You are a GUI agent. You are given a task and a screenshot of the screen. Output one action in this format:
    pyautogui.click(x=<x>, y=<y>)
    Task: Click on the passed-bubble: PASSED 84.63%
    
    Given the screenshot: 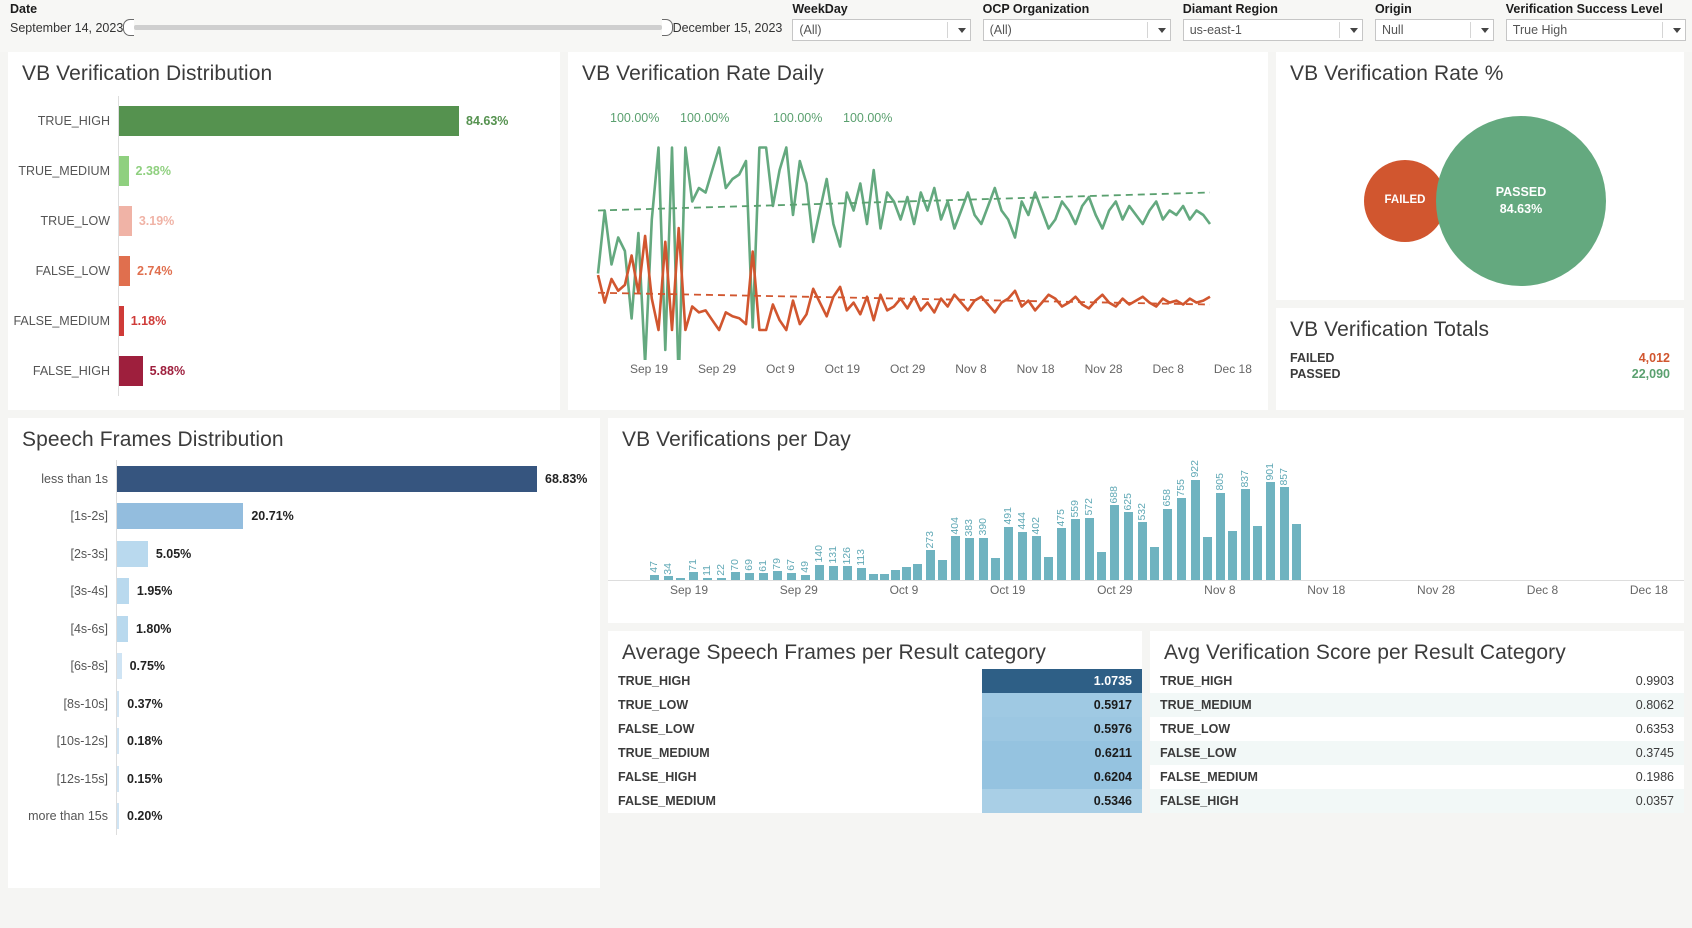 What is the action you would take?
    pyautogui.click(x=1521, y=201)
    